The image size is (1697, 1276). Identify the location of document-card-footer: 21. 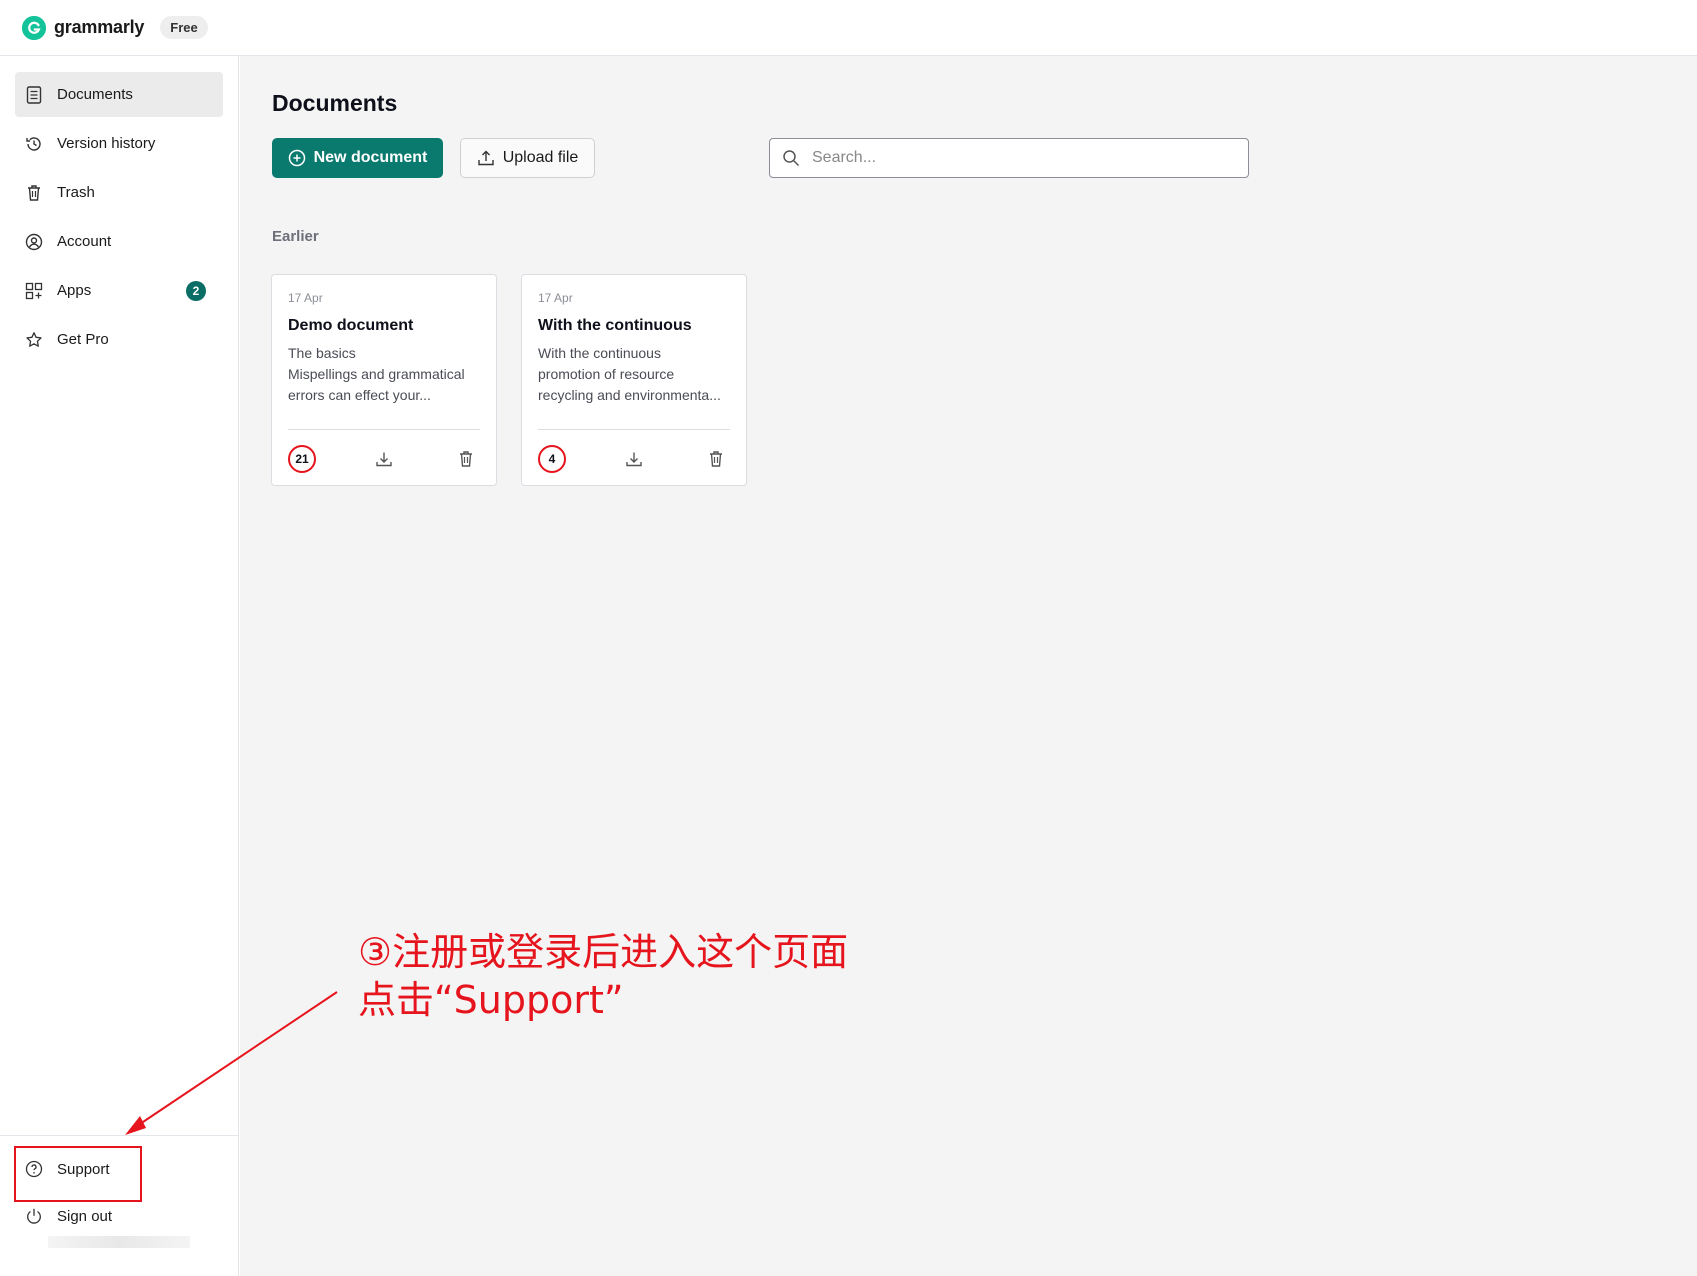
(384, 458).